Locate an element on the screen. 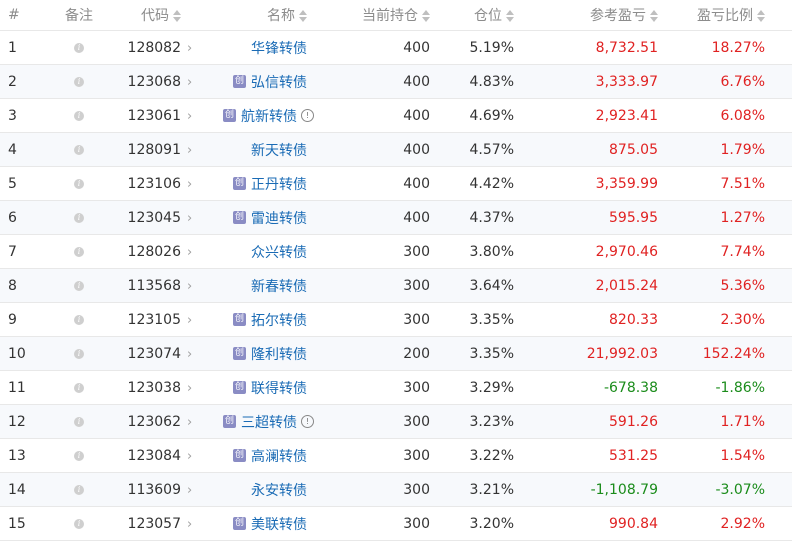 The height and width of the screenshot is (541, 792). header-position: 仓位 is located at coordinates (489, 15).